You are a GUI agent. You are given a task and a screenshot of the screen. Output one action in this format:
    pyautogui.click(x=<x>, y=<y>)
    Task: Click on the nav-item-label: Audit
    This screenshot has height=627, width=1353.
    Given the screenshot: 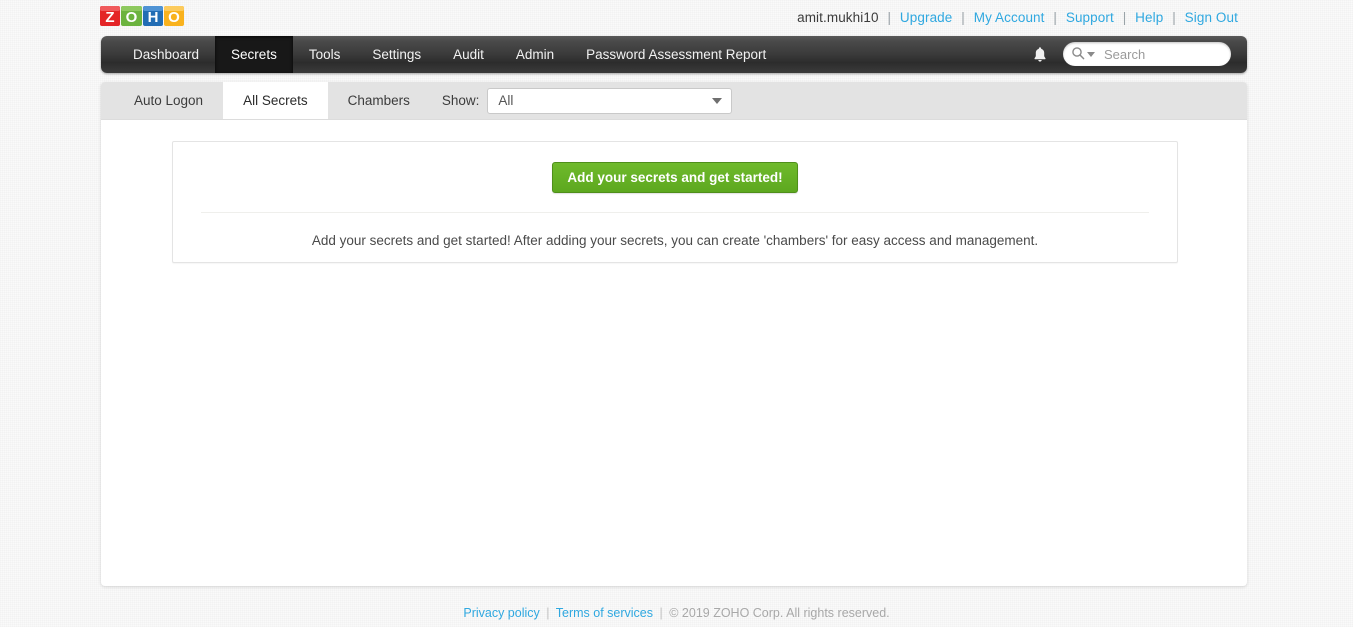 What is the action you would take?
    pyautogui.click(x=468, y=54)
    